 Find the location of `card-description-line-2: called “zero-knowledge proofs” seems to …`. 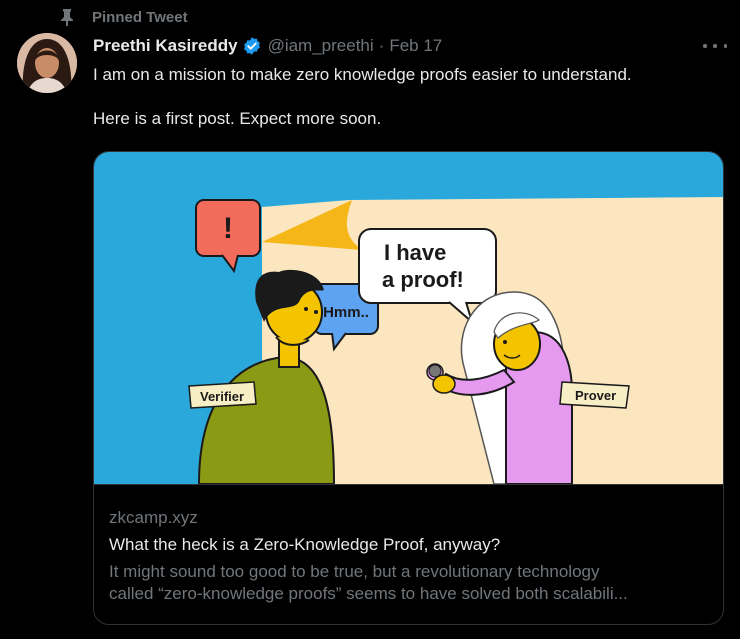

card-description-line-2: called “zero-knowledge proofs” seems to … is located at coordinates (368, 593).